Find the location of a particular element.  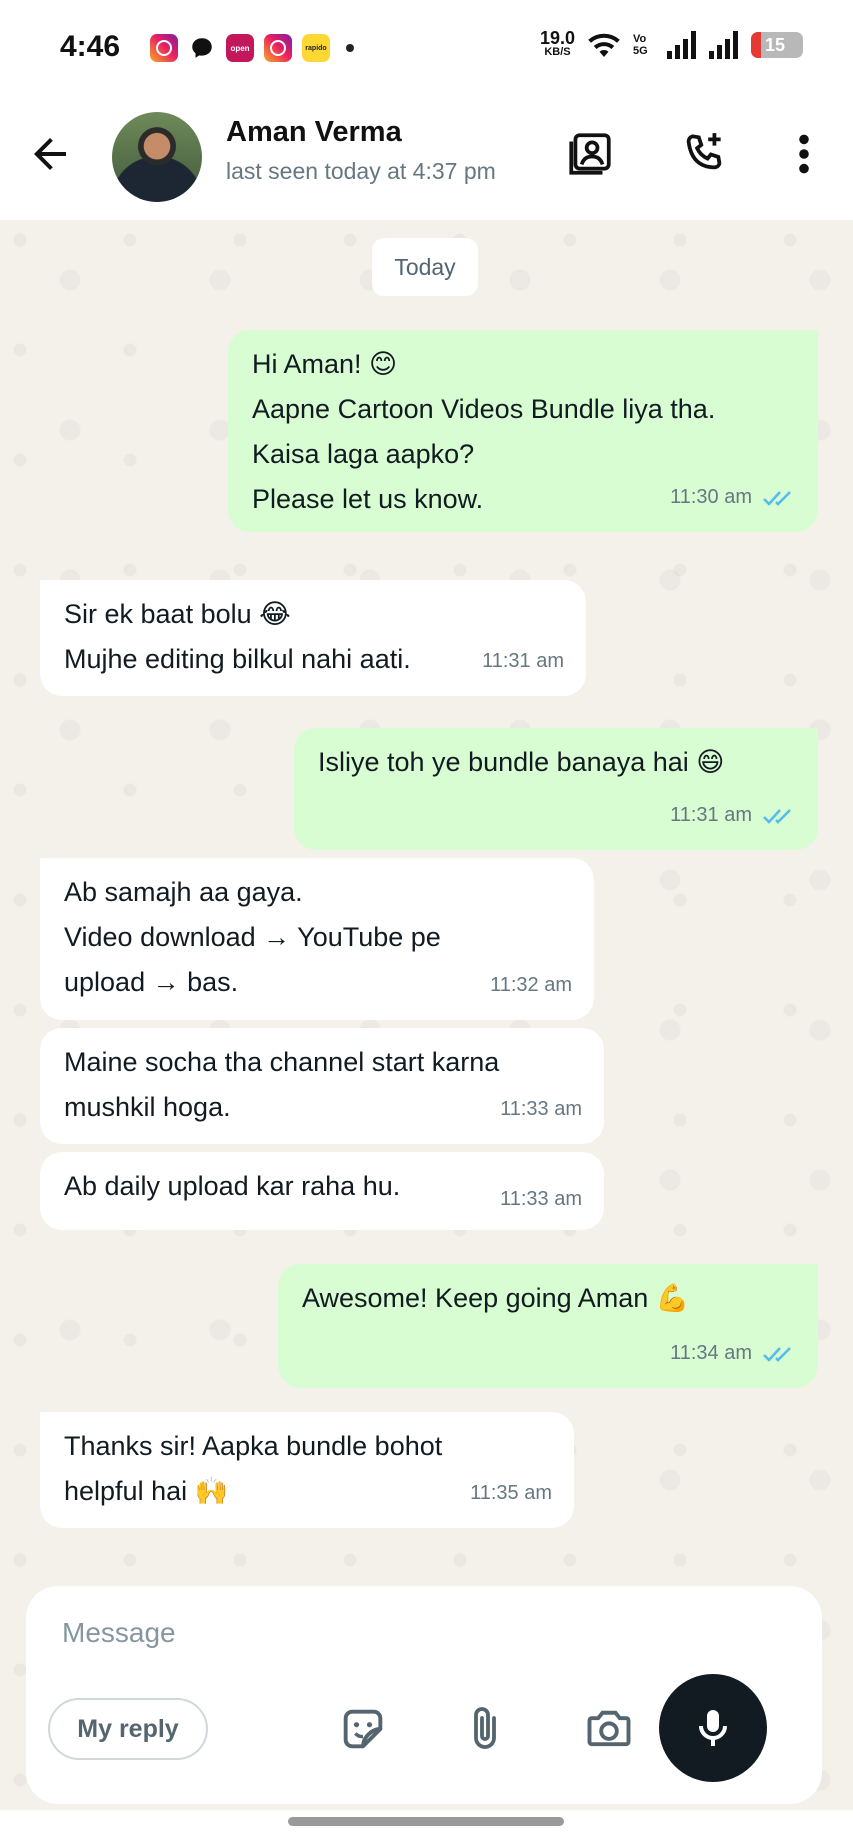

battery-icon: 15 is located at coordinates (777, 45).